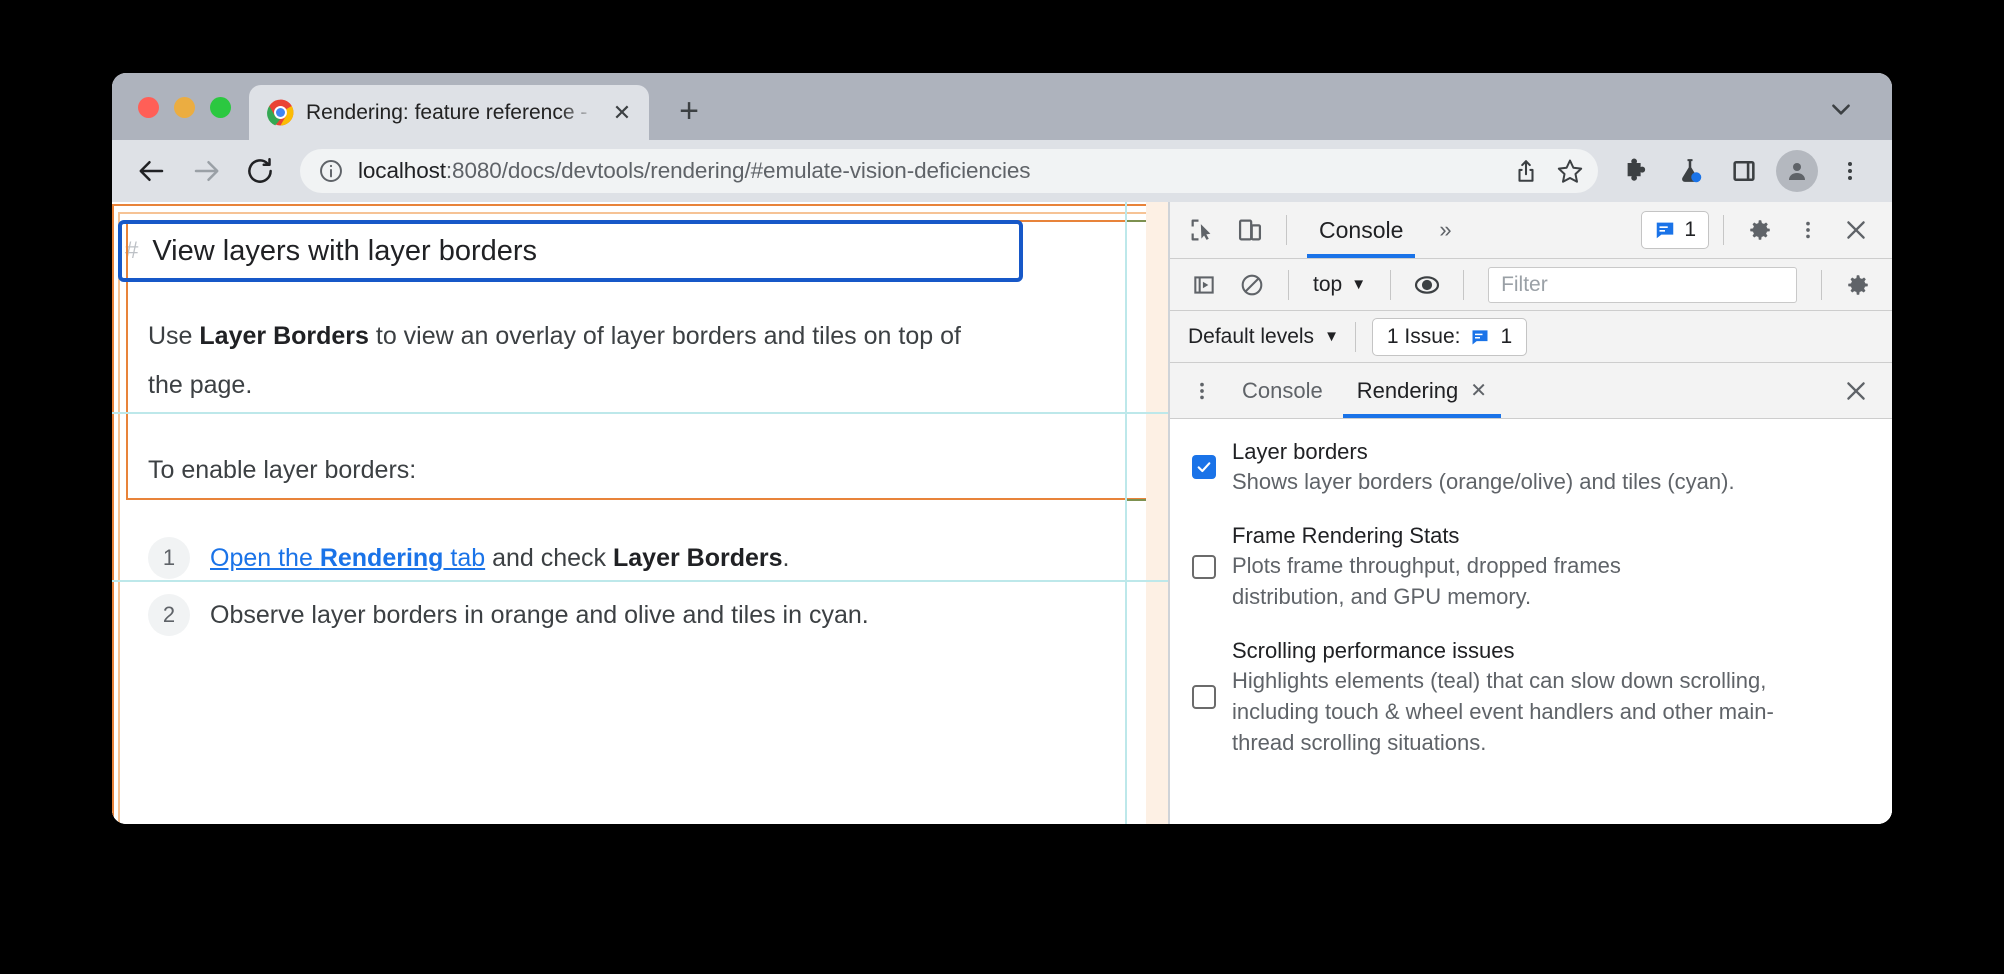 This screenshot has height=974, width=2004. What do you see at coordinates (1531, 391) in the screenshot?
I see `drawer-tabbar: Console Rendering ✕` at bounding box center [1531, 391].